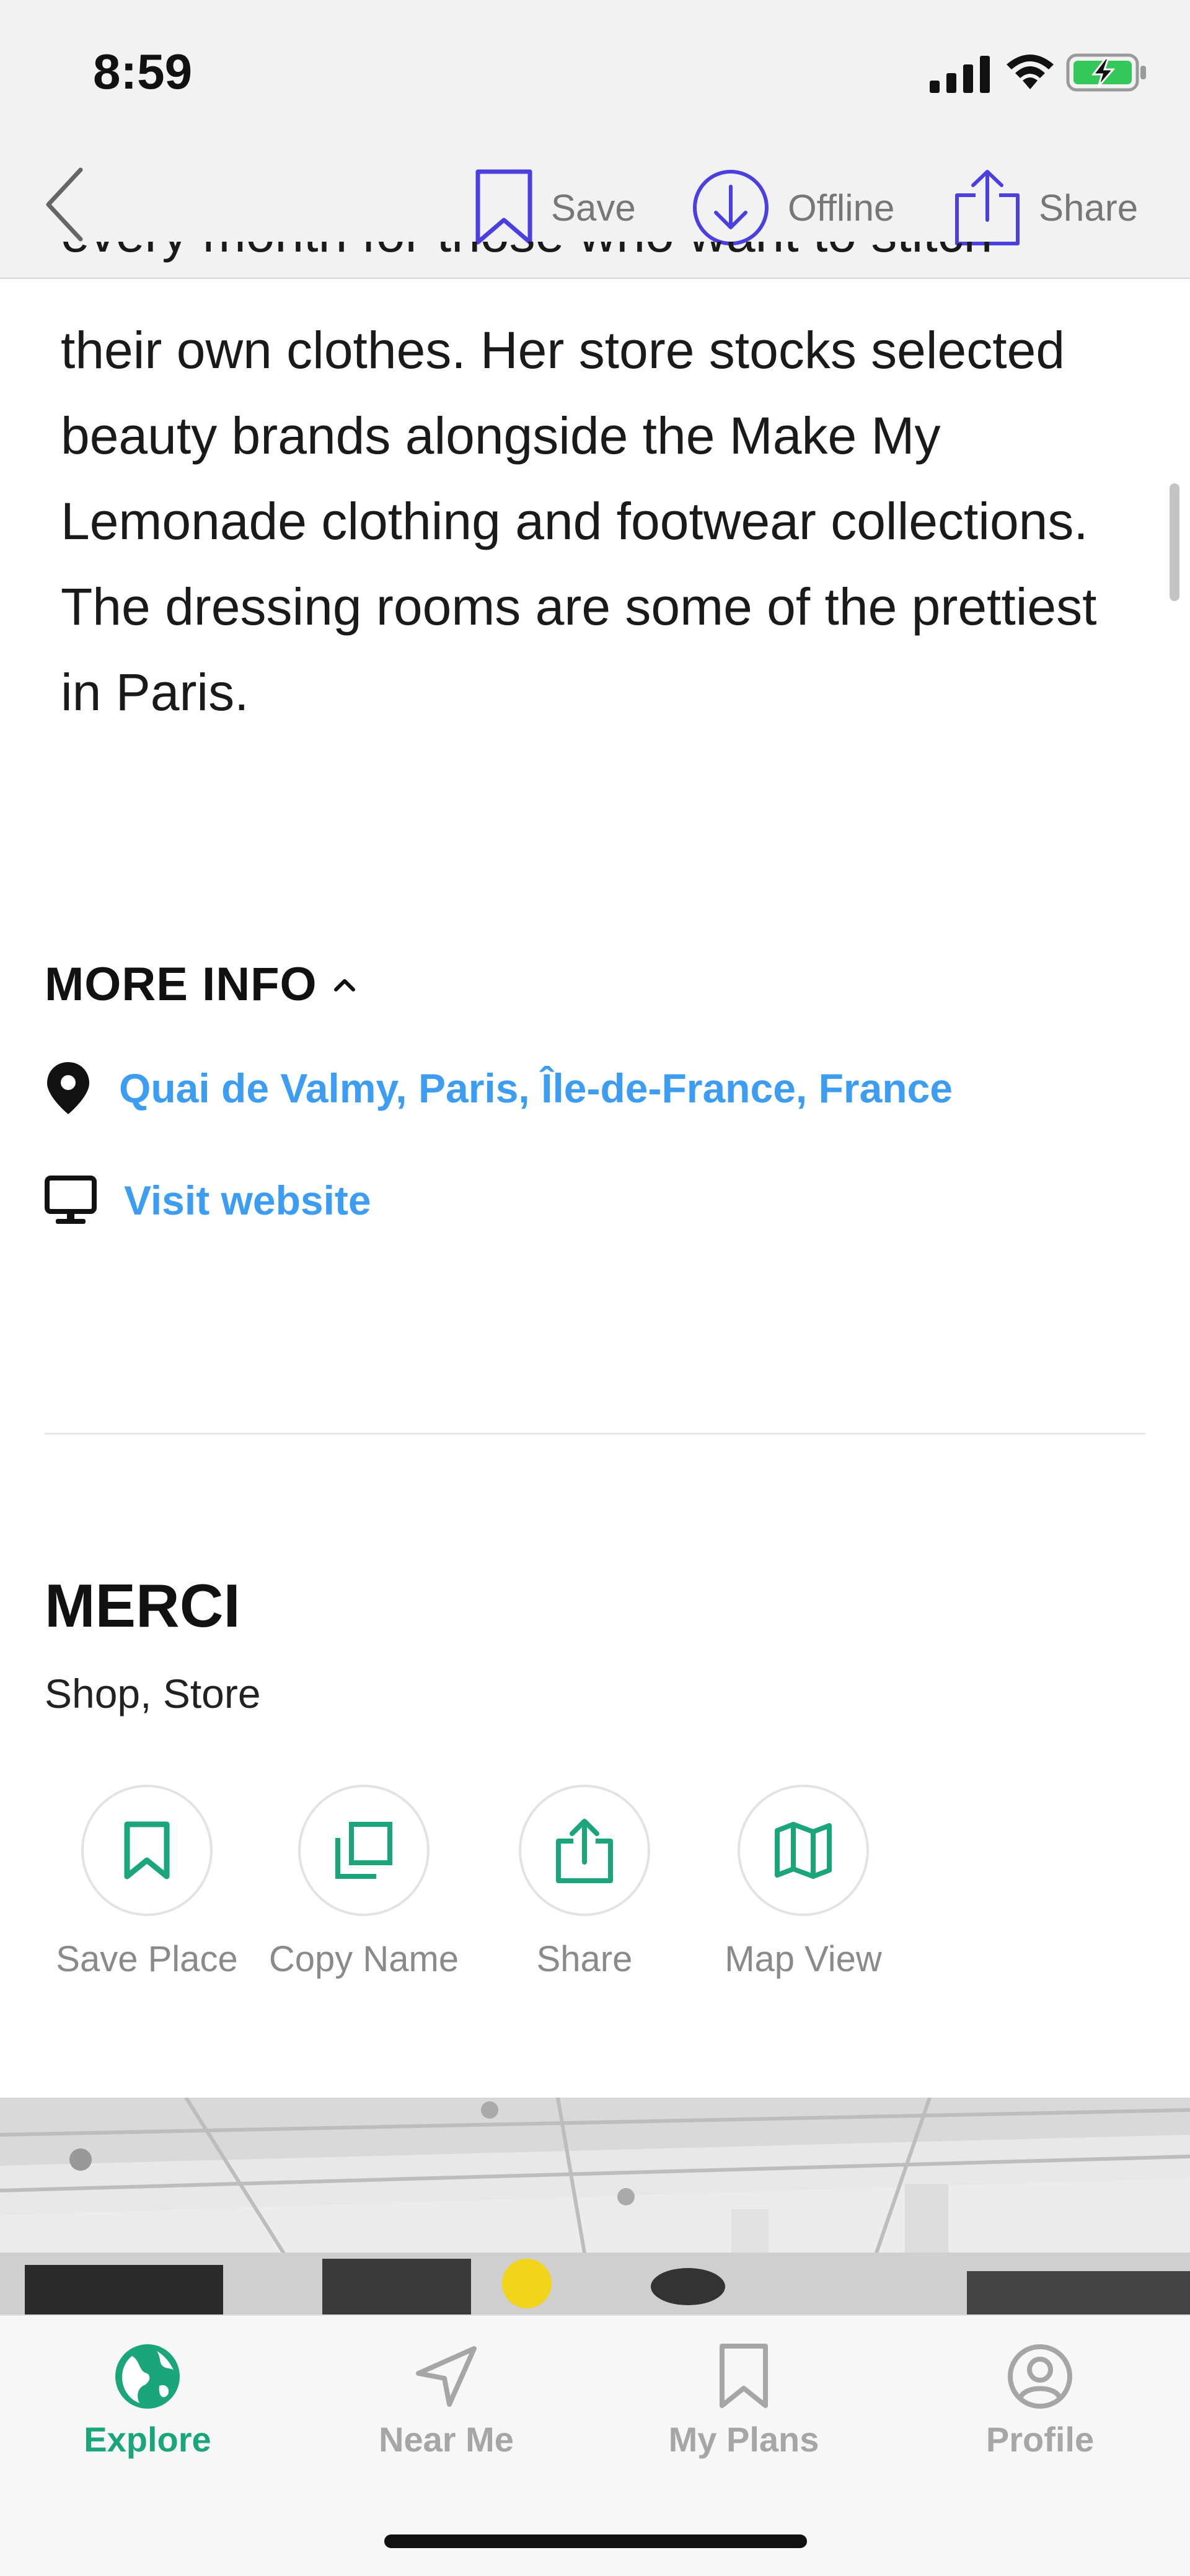 The height and width of the screenshot is (2576, 1190). I want to click on save-label: Save, so click(593, 208).